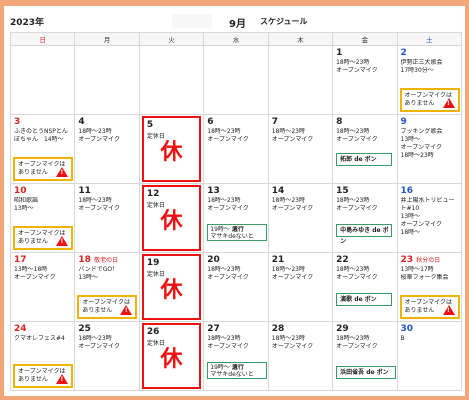 The width and height of the screenshot is (469, 400). What do you see at coordinates (429, 287) in the screenshot?
I see `day-cell-23: 23 秋分の日 13時～17時 桜華フォーク集会 オープンマイクは ありません` at bounding box center [429, 287].